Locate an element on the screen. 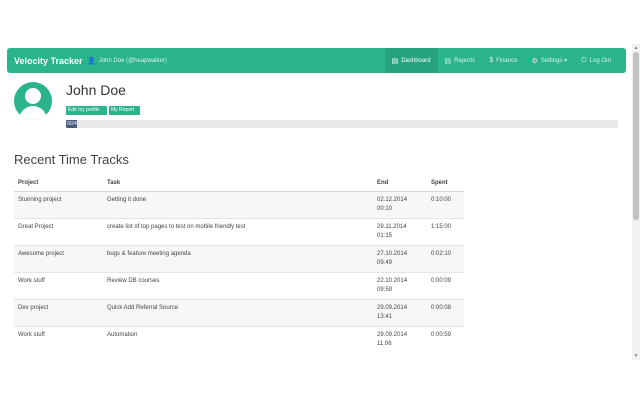 The width and height of the screenshot is (640, 400). cell-end: 02.12.2014 00:10 is located at coordinates (400, 204).